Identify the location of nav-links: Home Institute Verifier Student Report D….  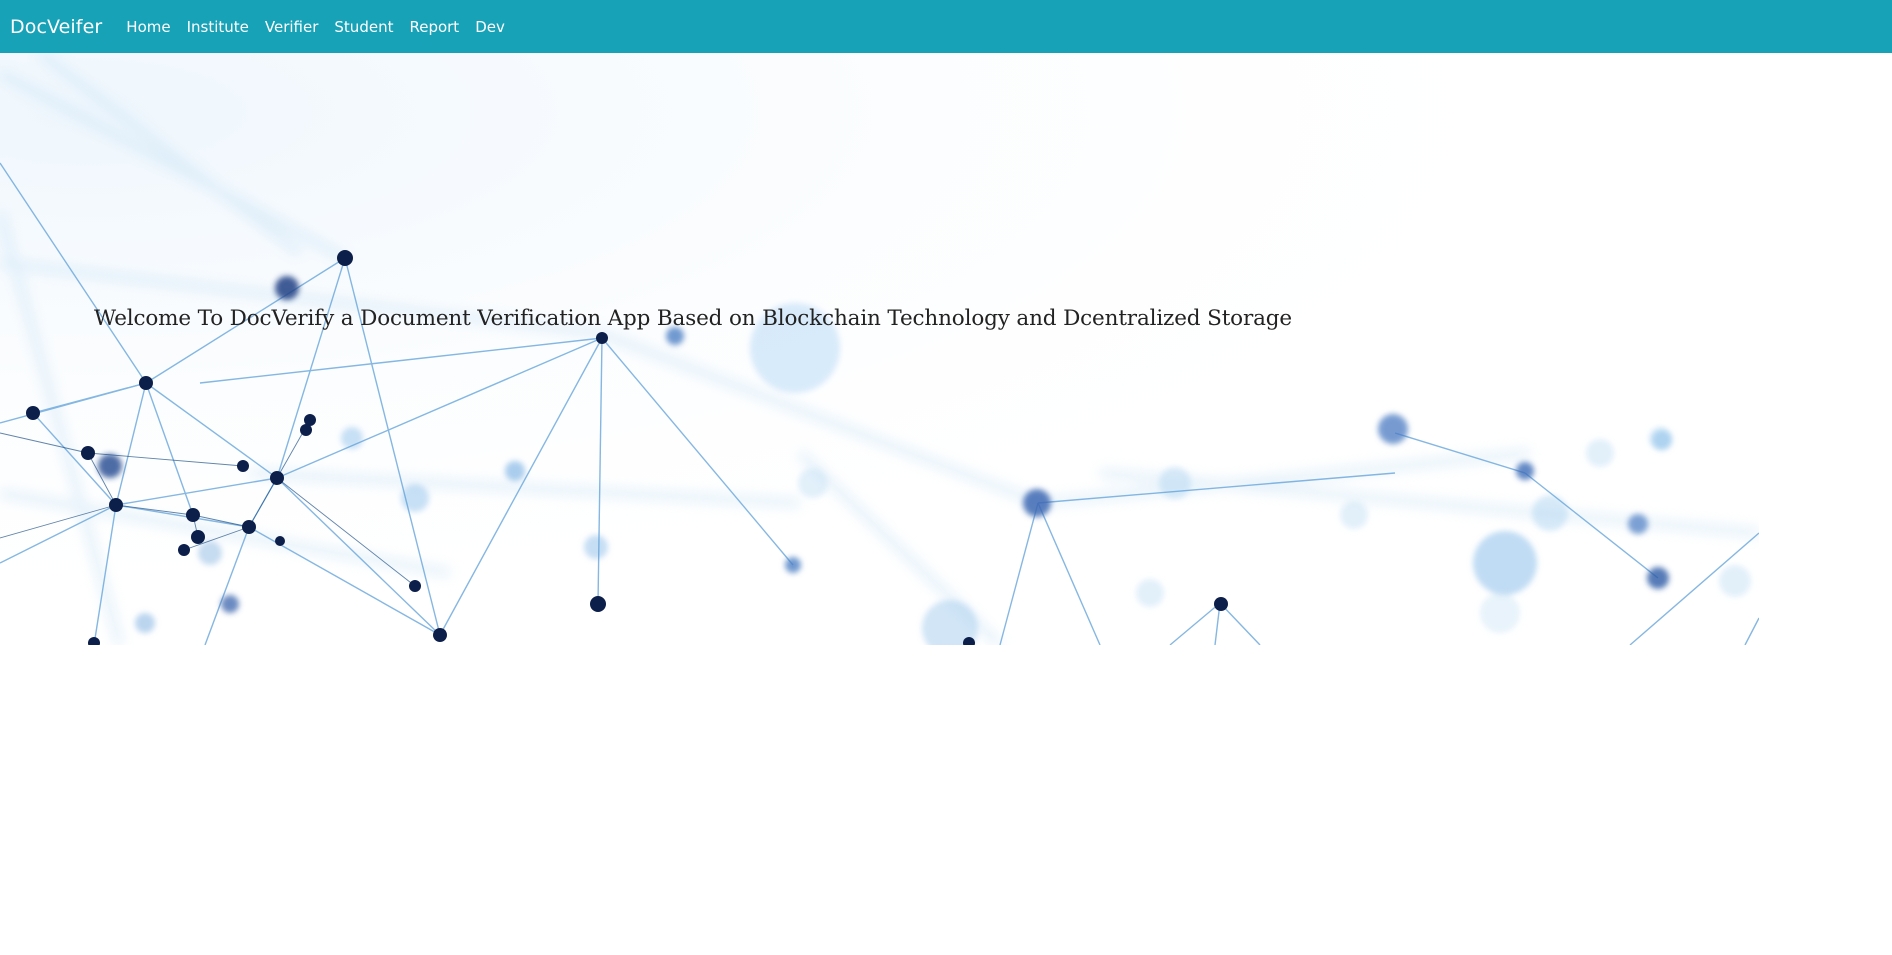
(323, 27).